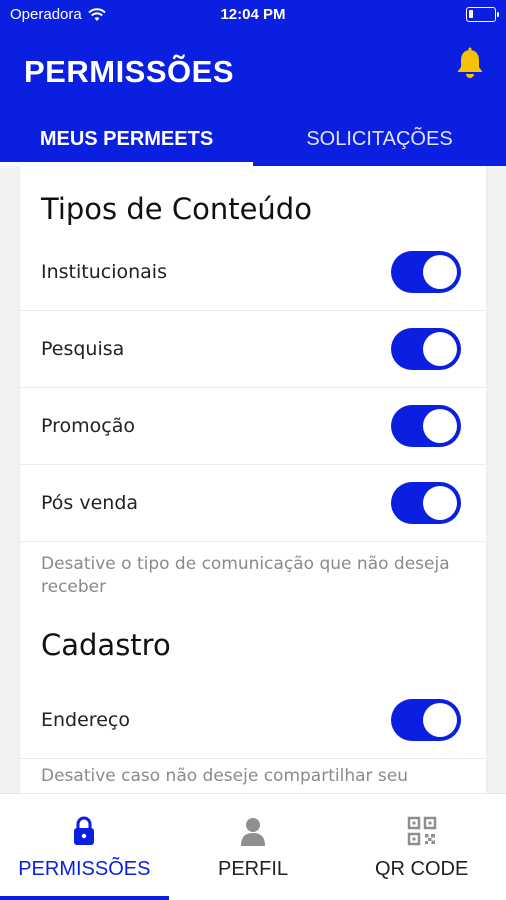  What do you see at coordinates (422, 869) in the screenshot?
I see `nav-label: QR CODE` at bounding box center [422, 869].